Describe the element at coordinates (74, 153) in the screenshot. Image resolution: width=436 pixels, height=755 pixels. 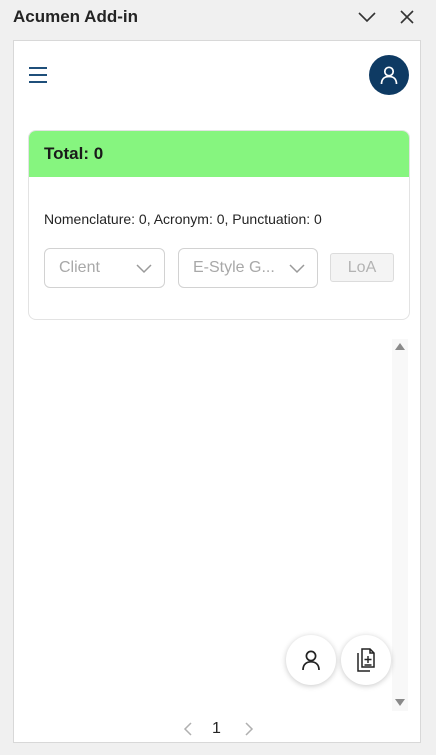
I see `total-label: Total: 0` at that location.